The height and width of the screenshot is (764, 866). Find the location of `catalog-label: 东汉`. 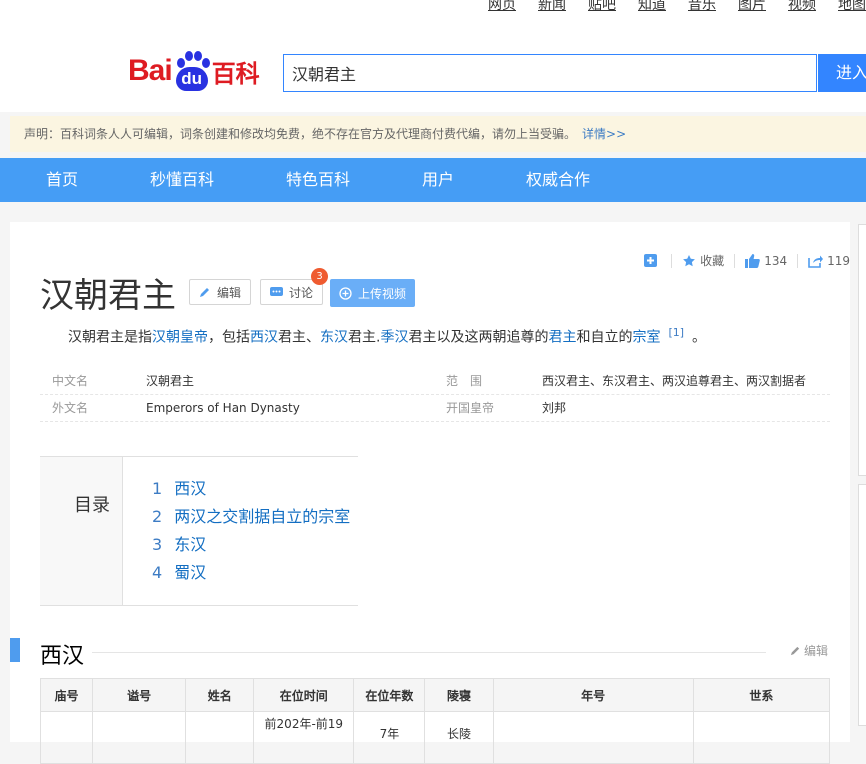

catalog-label: 东汉 is located at coordinates (190, 544).